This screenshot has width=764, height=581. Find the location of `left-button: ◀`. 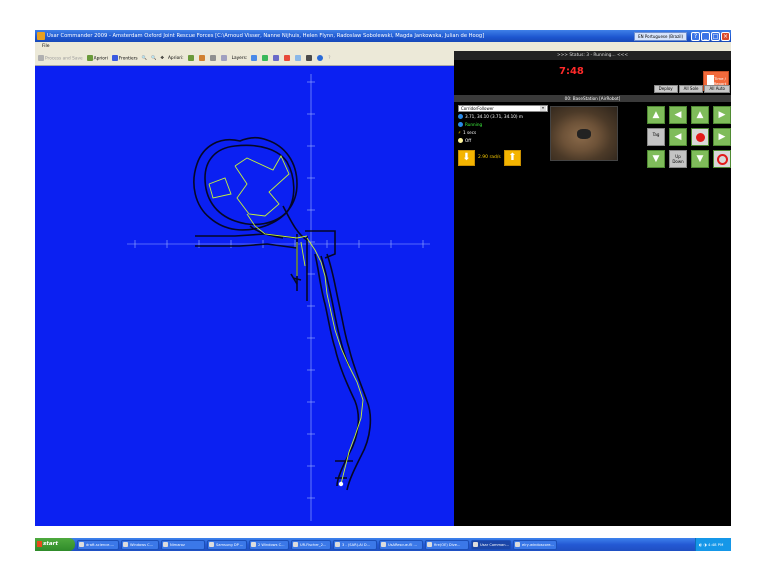

left-button: ◀ is located at coordinates (678, 115).